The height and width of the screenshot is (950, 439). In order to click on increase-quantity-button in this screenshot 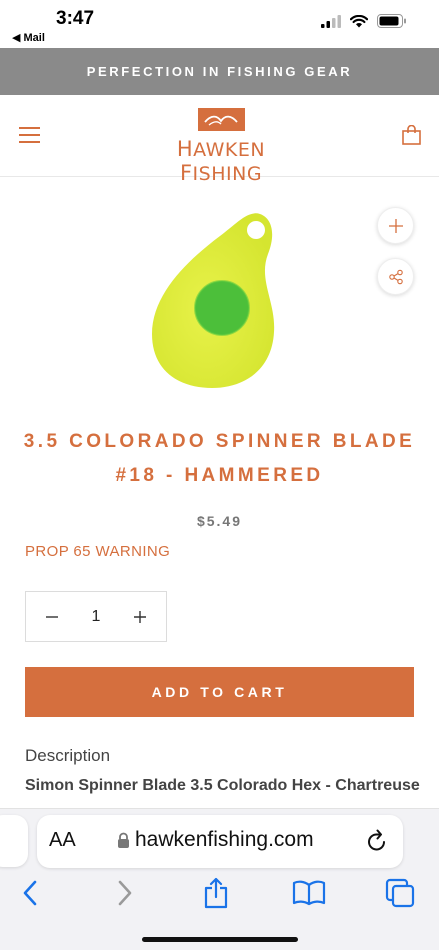, I will do `click(140, 616)`.